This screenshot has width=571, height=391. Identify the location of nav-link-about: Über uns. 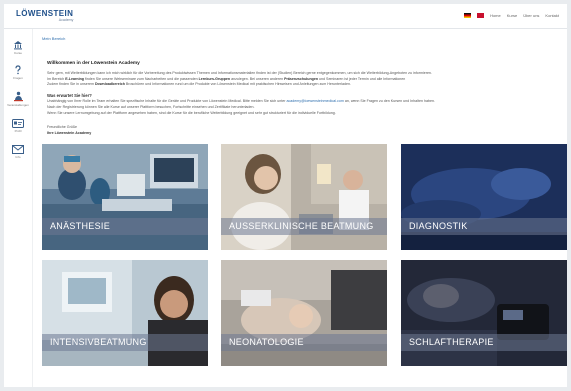
(531, 15).